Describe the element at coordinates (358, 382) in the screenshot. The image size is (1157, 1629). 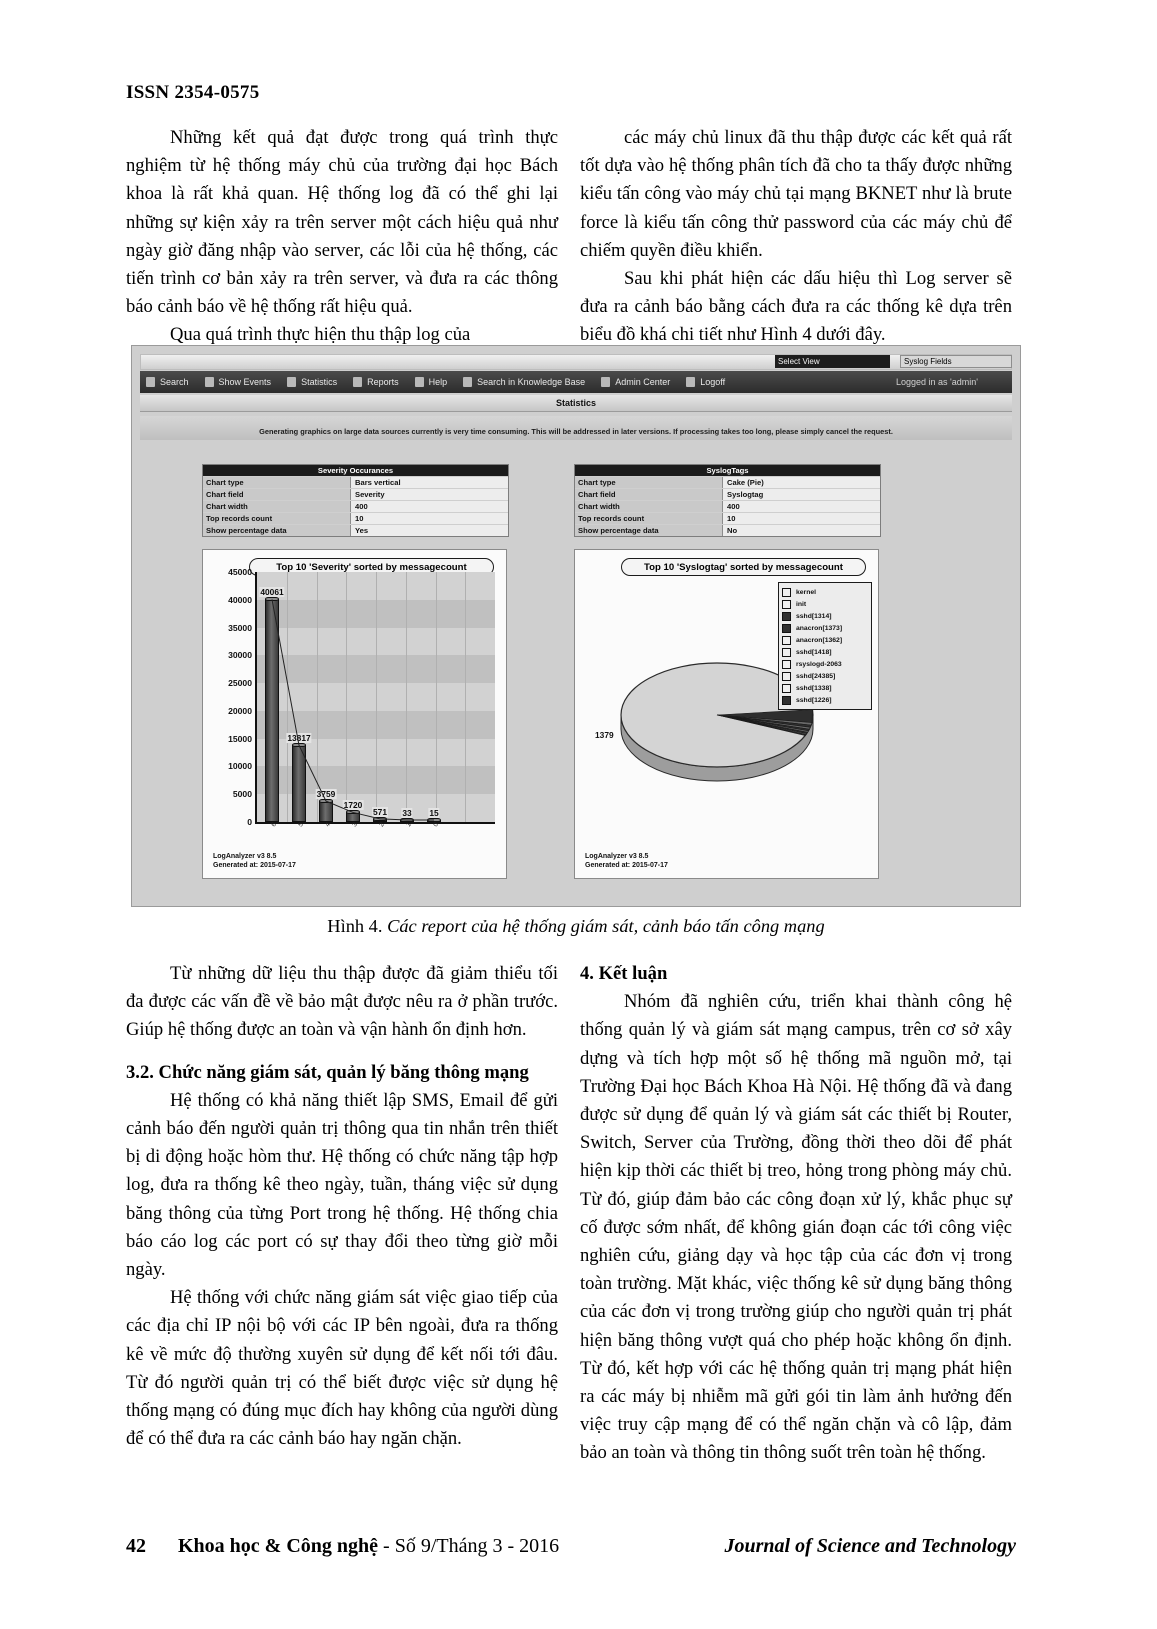
I see `report-icon` at that location.